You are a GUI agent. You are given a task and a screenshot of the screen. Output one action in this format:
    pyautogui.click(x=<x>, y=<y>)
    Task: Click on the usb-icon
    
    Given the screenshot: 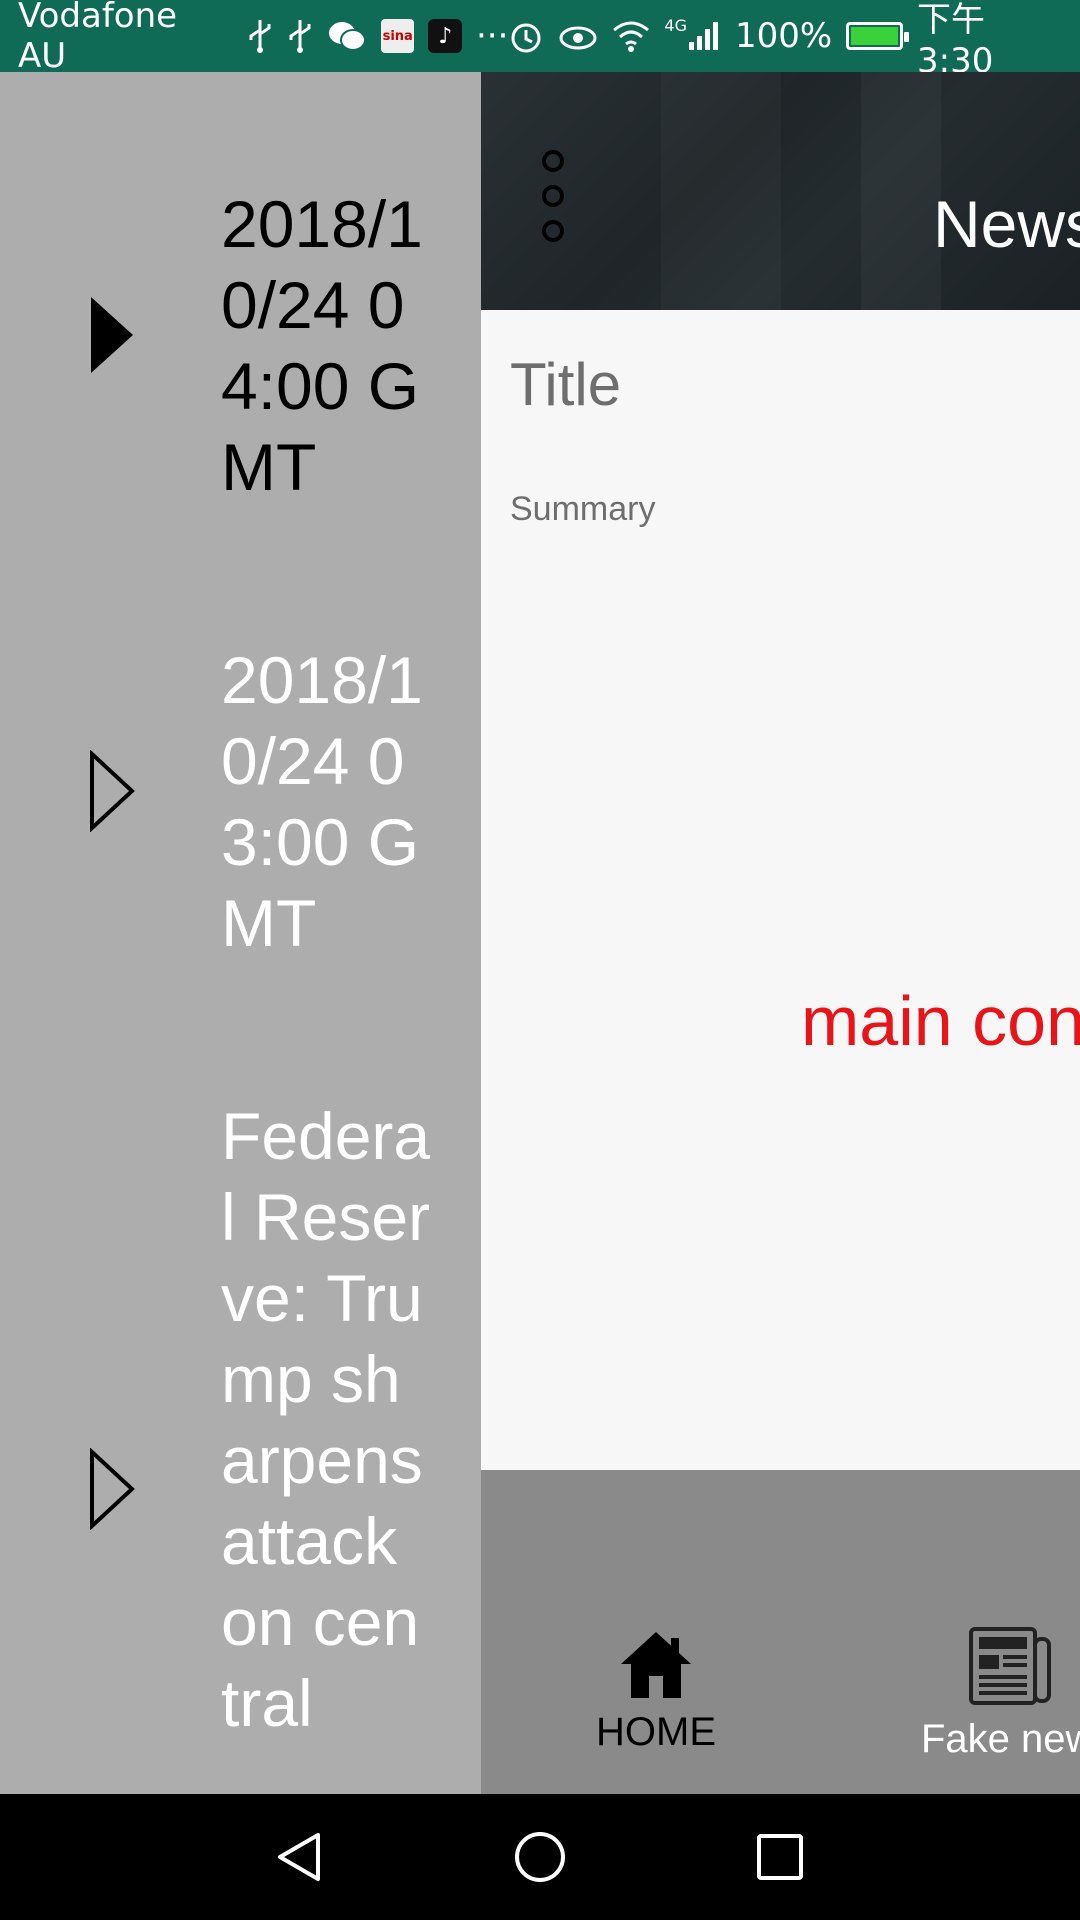 What is the action you would take?
    pyautogui.click(x=260, y=36)
    